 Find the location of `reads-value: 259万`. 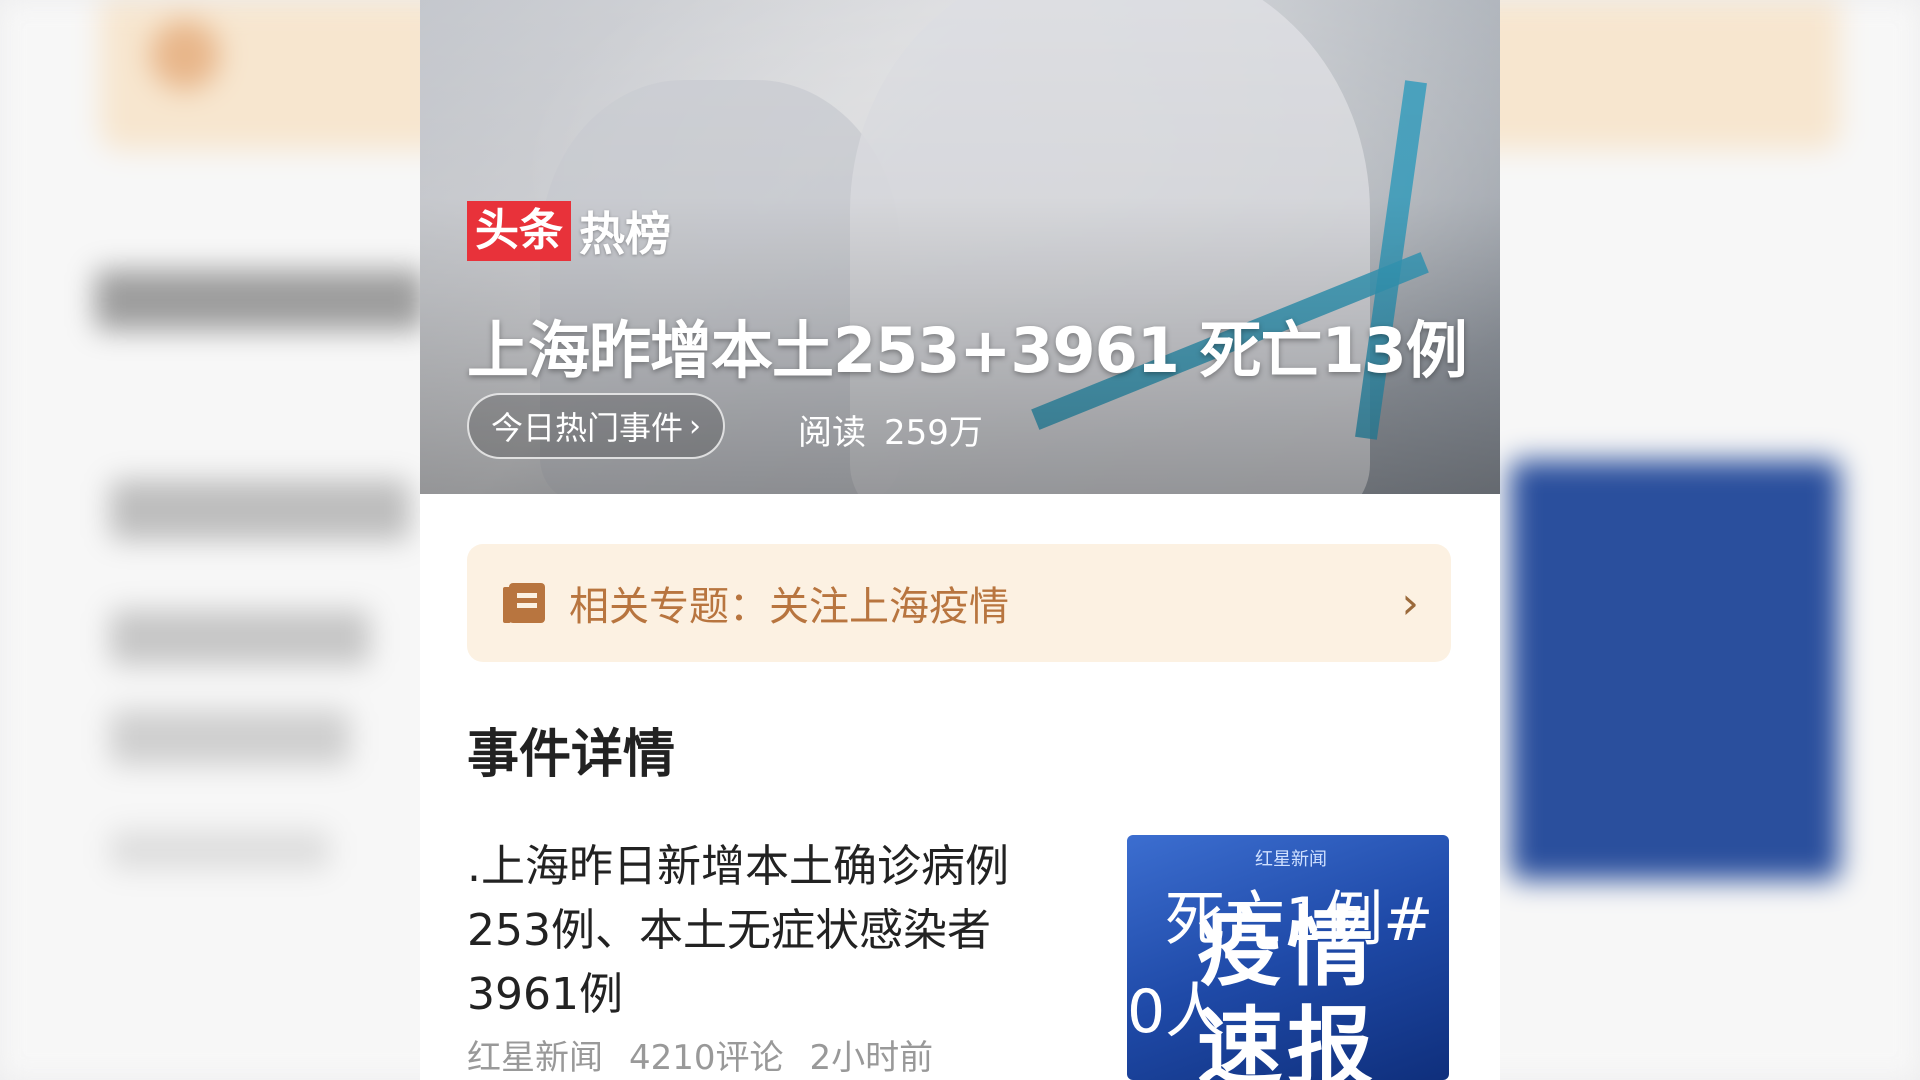

reads-value: 259万 is located at coordinates (933, 433).